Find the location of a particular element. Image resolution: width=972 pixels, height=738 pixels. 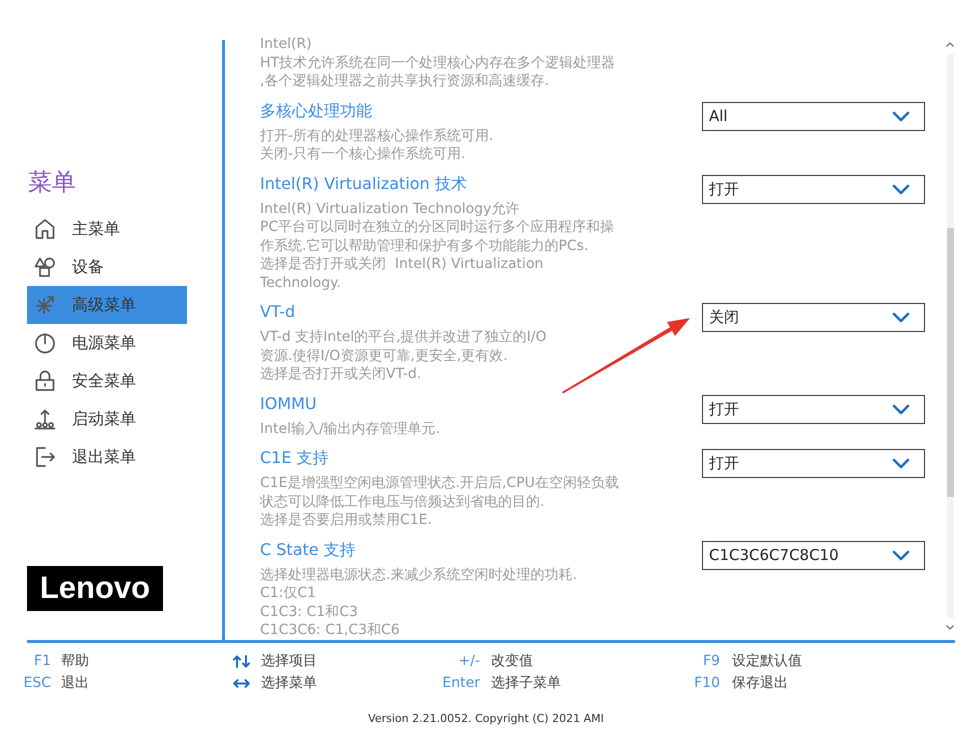

key-label: F10 is located at coordinates (707, 683).